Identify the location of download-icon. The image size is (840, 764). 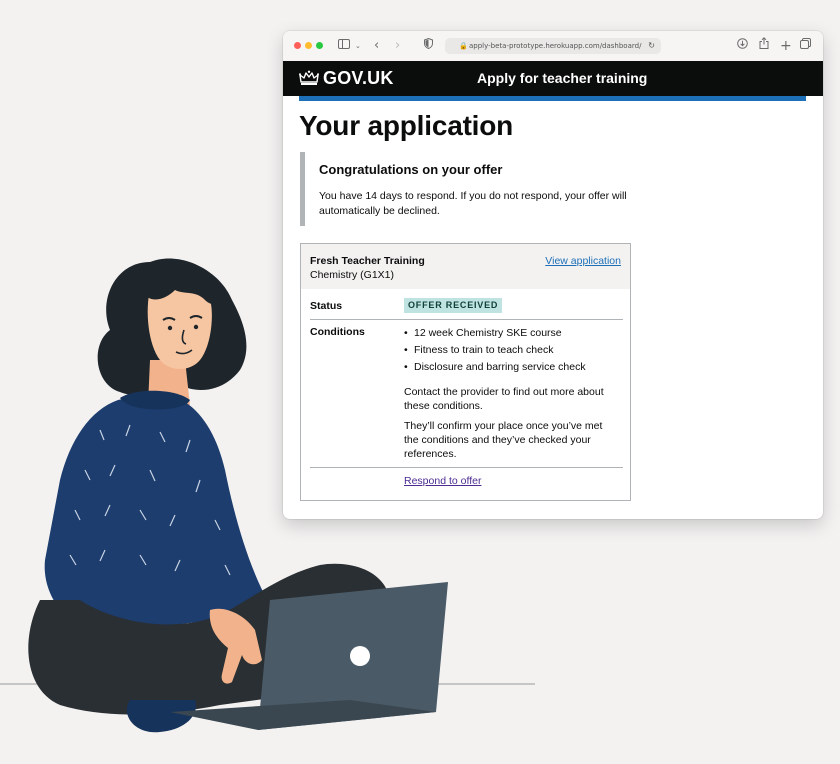
(742, 46).